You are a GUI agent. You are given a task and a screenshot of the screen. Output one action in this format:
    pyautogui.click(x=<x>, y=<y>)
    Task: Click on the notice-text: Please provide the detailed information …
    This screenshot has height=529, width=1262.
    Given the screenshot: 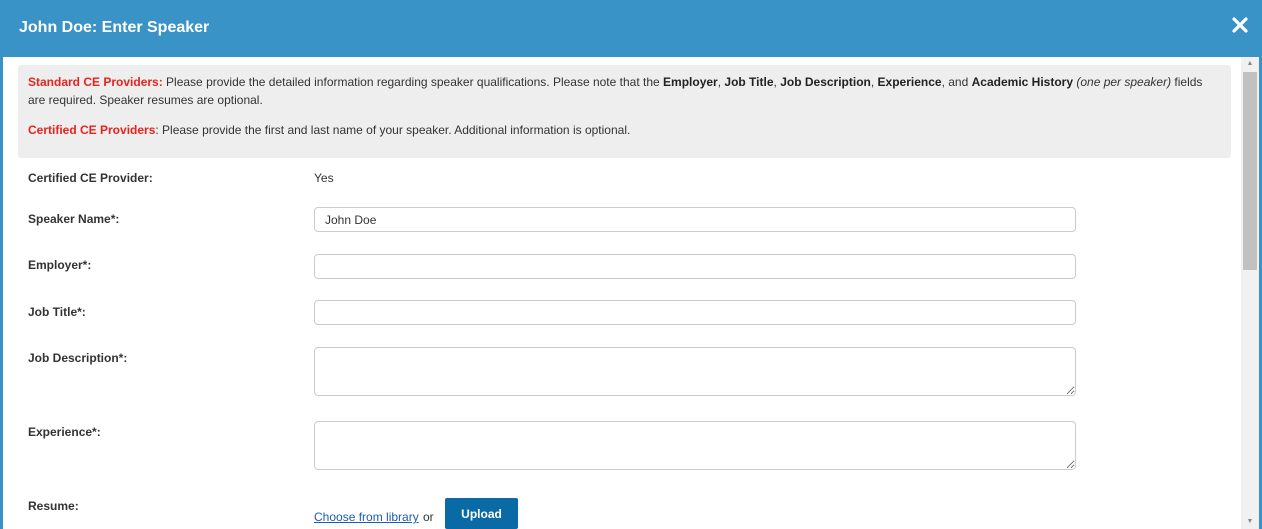 What is the action you would take?
    pyautogui.click(x=413, y=82)
    